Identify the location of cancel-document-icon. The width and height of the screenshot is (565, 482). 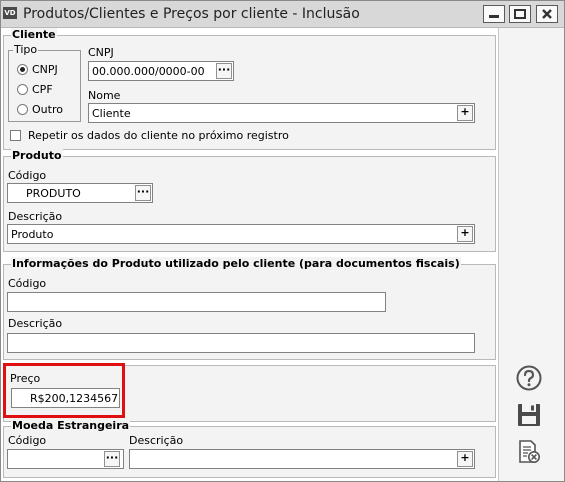
(529, 451).